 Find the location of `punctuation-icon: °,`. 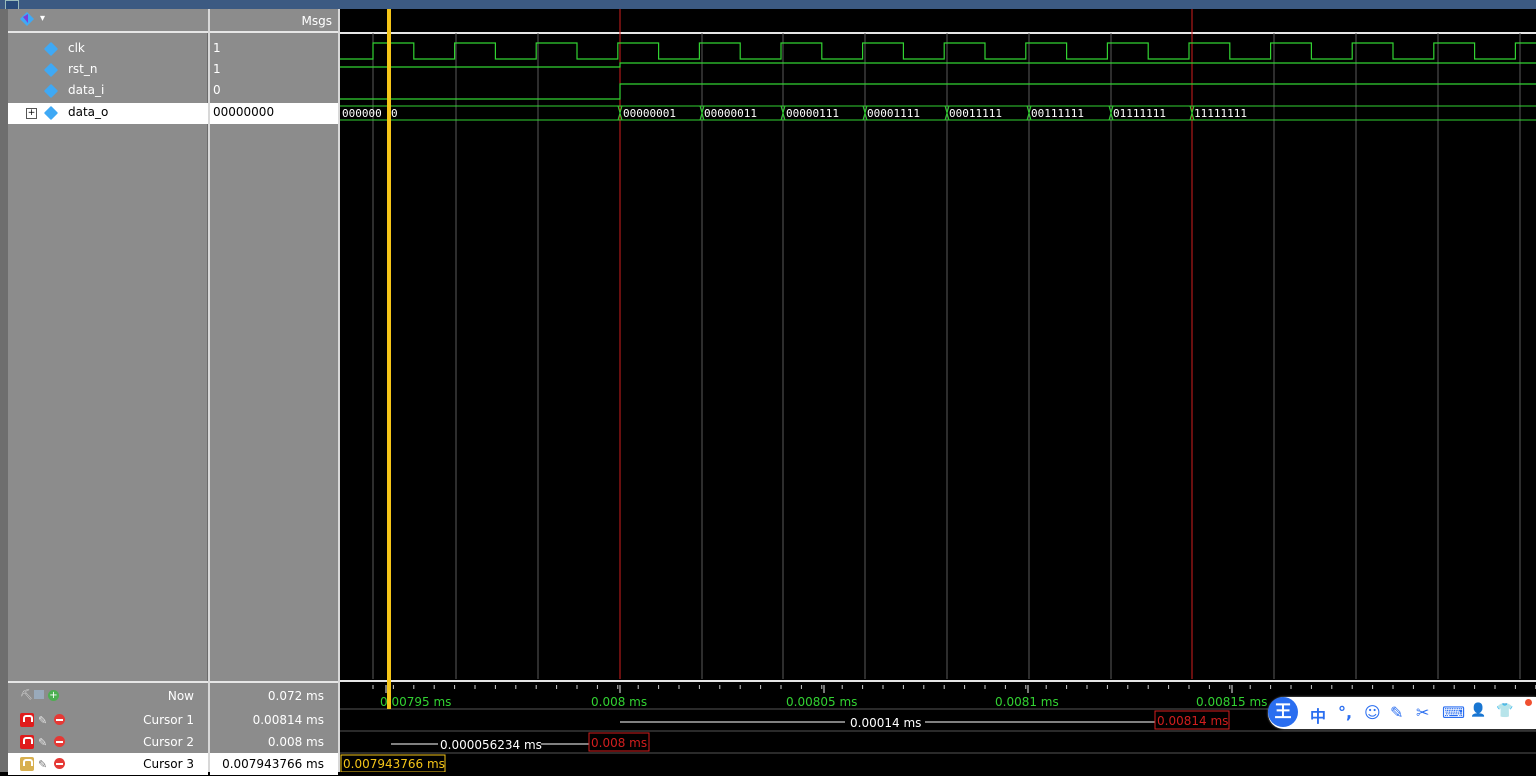

punctuation-icon: °, is located at coordinates (1345, 712).